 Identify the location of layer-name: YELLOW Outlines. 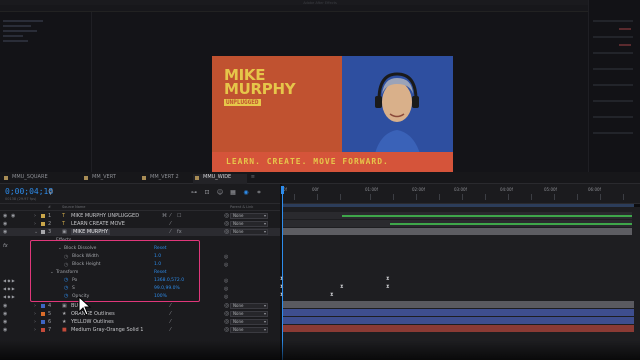
(92, 322).